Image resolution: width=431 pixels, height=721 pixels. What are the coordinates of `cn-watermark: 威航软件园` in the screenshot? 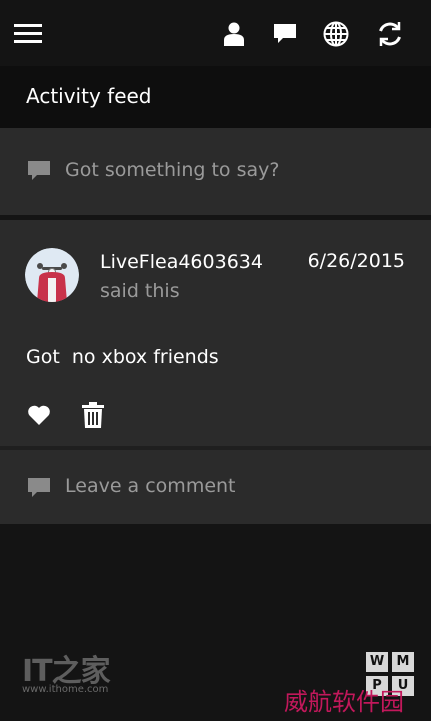 It's located at (344, 702).